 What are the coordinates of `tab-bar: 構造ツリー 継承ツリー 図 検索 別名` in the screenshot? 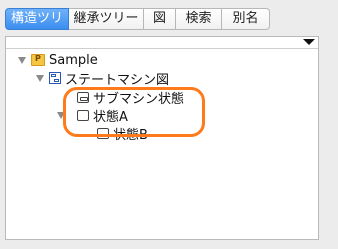 It's located at (137, 27).